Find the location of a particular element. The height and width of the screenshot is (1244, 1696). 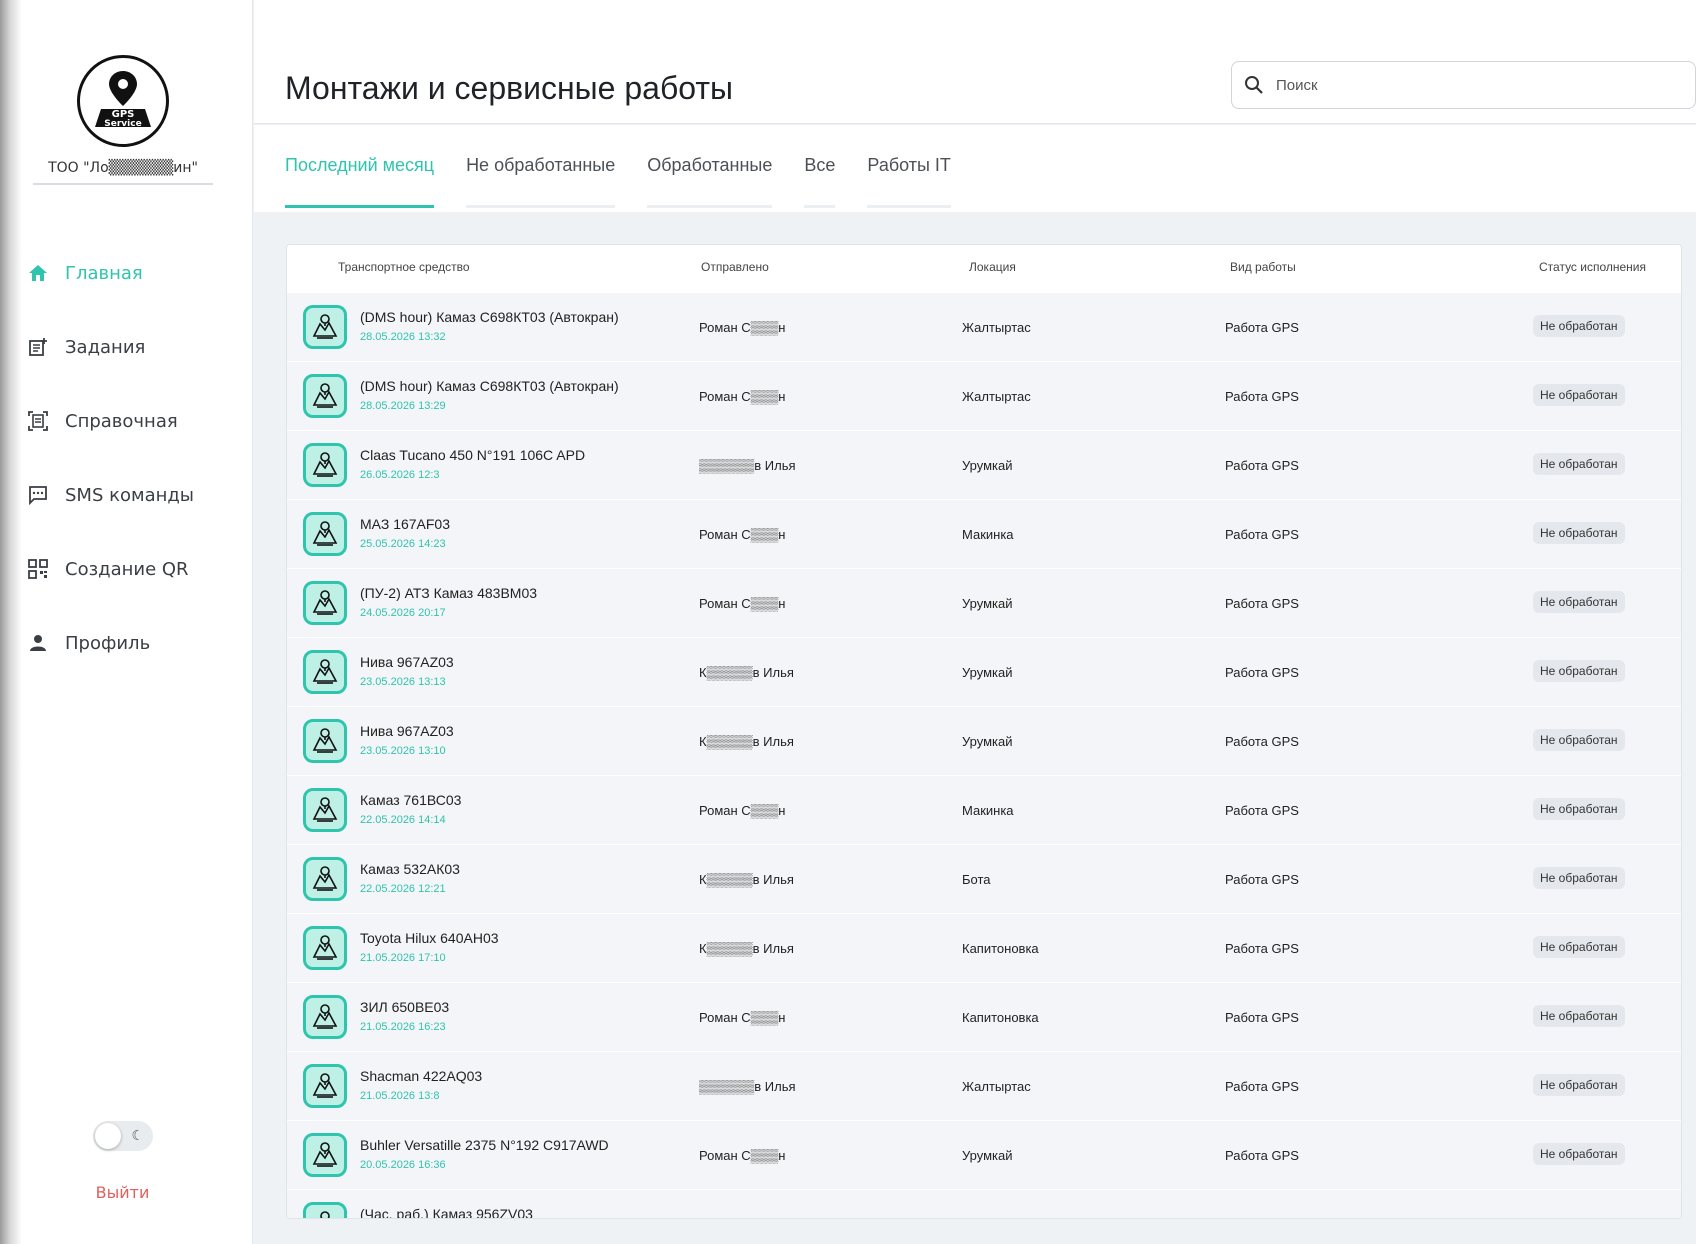

sidebar-item-home: Главная is located at coordinates (126, 273).